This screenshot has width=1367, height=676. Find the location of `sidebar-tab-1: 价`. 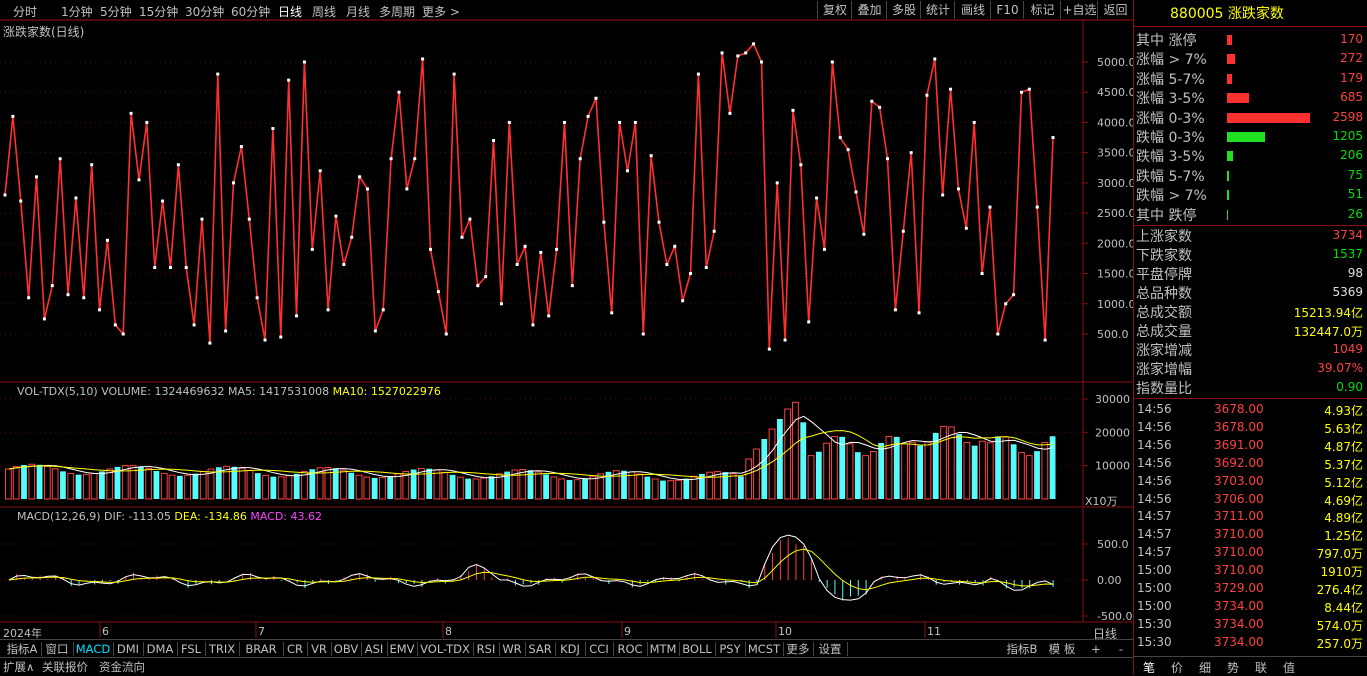

sidebar-tab-1: 价 is located at coordinates (1177, 667).